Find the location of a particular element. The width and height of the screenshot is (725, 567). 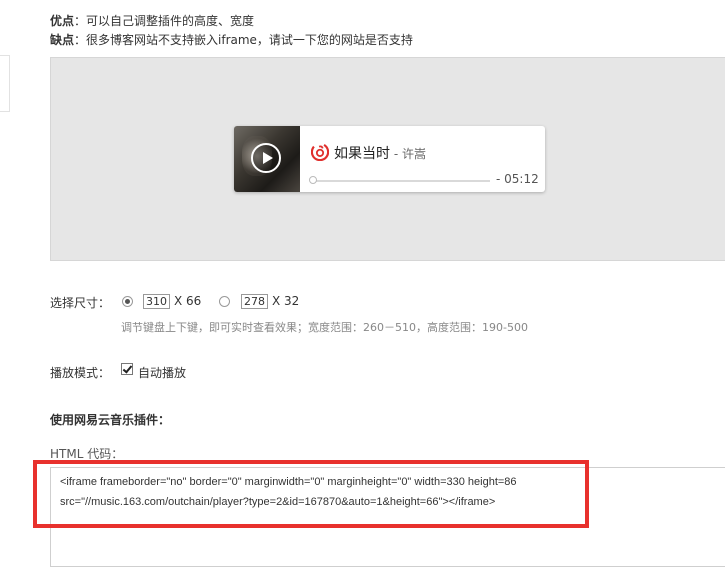

size-option-1-radio is located at coordinates (127, 301).